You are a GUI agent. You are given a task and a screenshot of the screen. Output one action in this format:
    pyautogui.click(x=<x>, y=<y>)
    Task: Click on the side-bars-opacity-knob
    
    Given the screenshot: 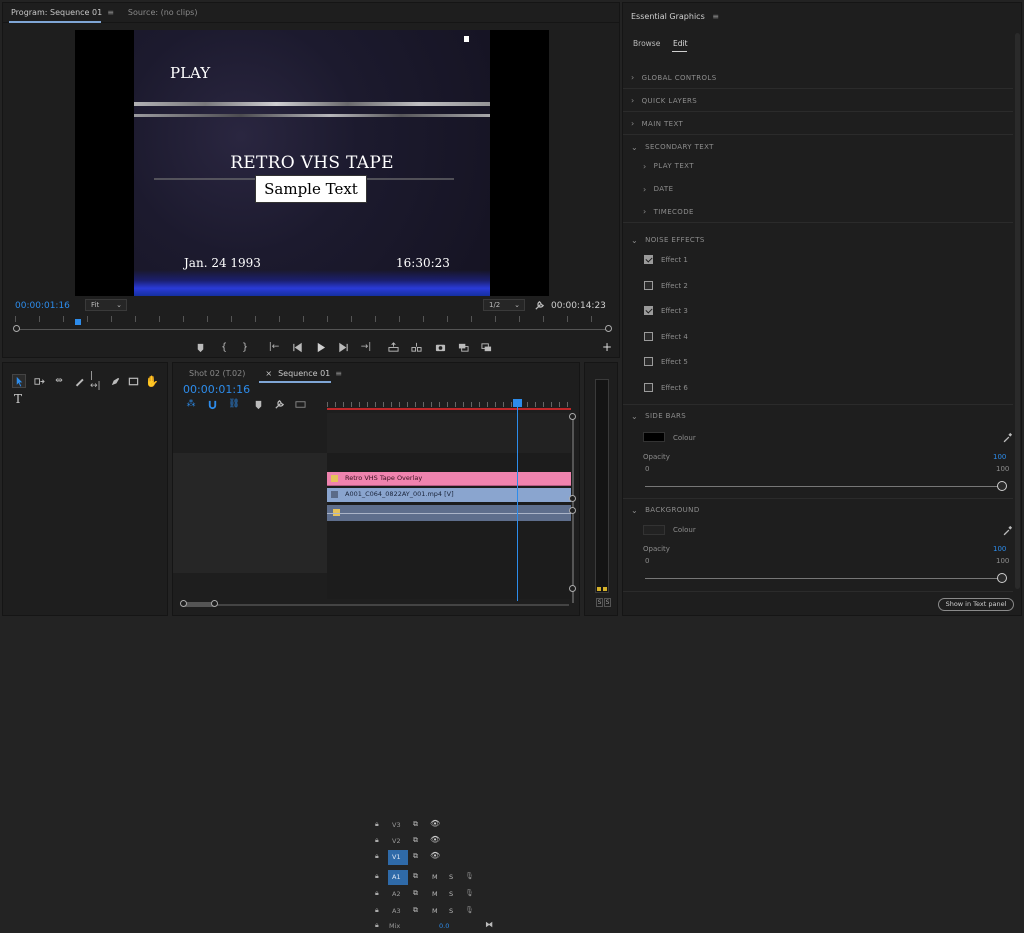 What is the action you would take?
    pyautogui.click(x=1002, y=486)
    